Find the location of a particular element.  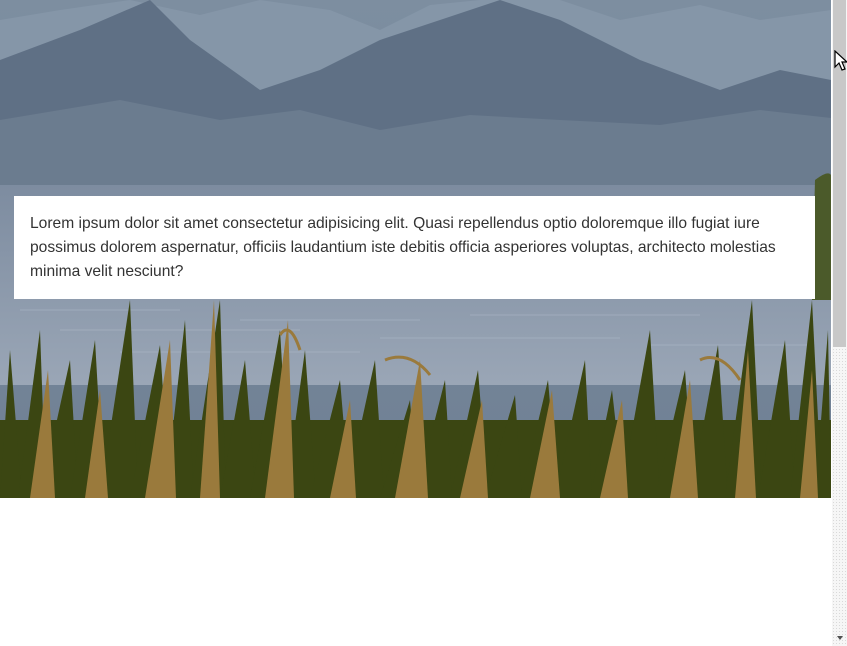

vertical-scrollbar is located at coordinates (839, 323).